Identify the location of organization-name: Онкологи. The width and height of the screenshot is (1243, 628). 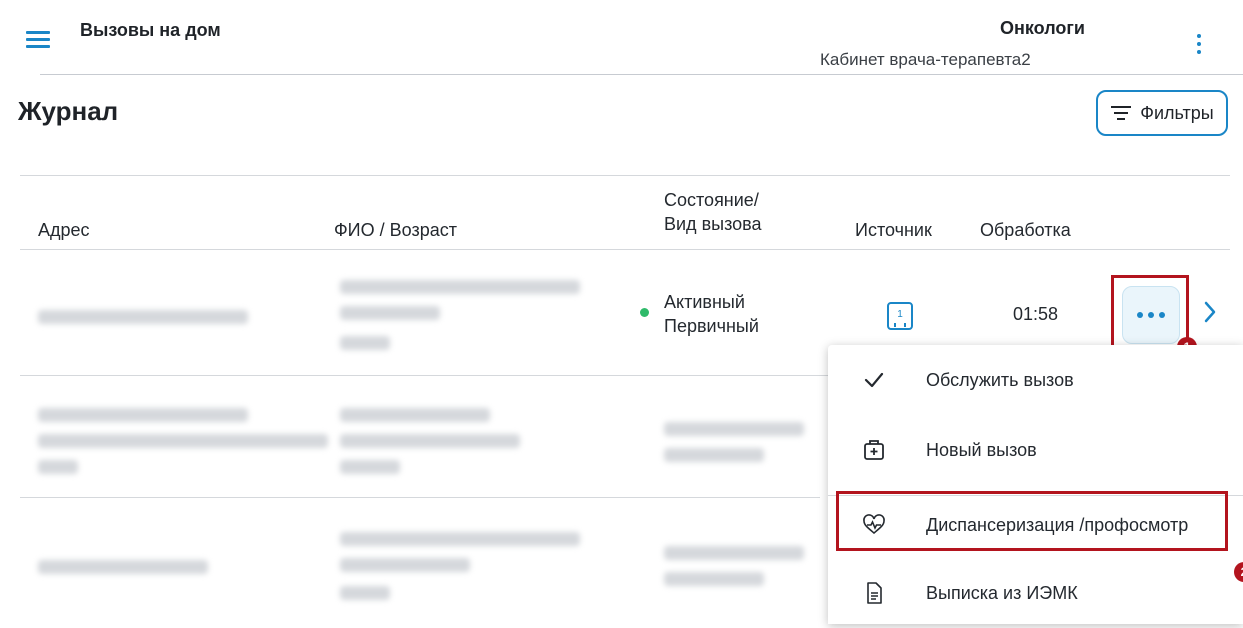
(1042, 28).